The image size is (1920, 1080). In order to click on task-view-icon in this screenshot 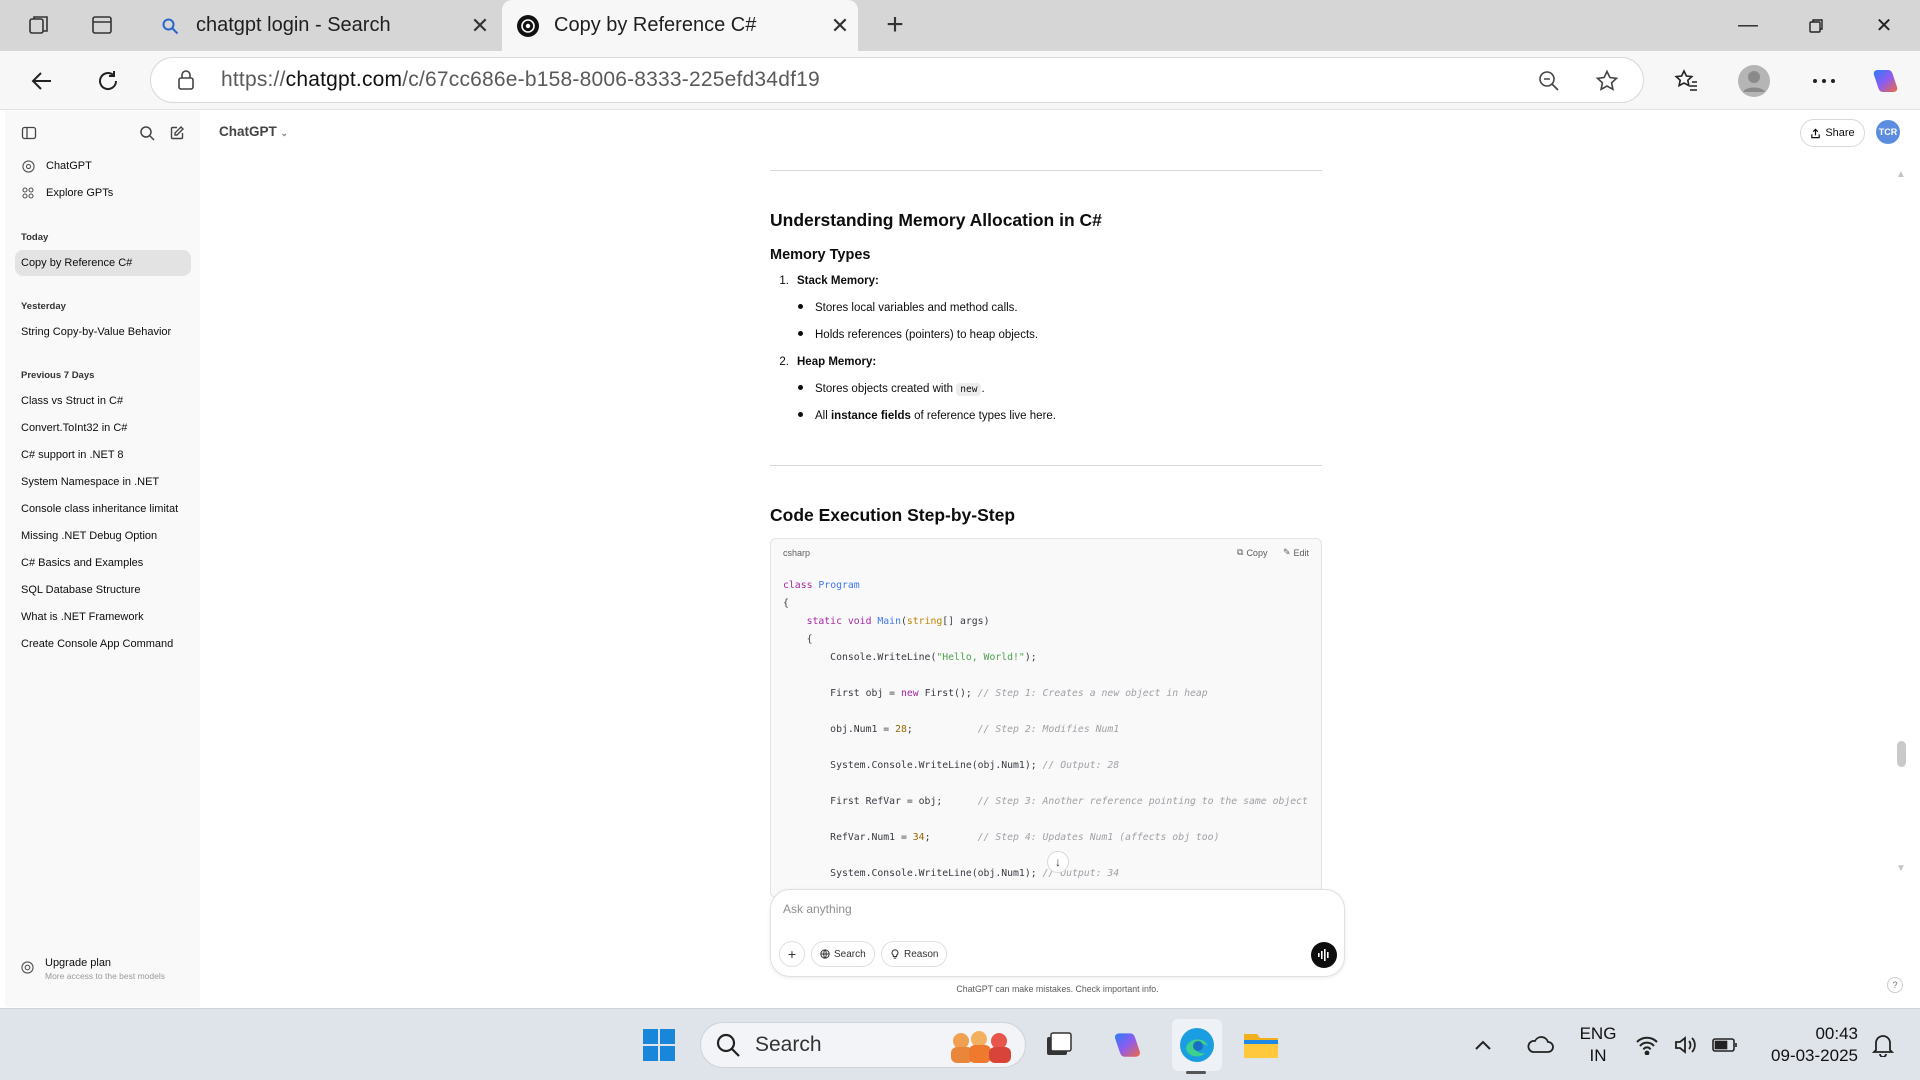, I will do `click(1059, 1045)`.